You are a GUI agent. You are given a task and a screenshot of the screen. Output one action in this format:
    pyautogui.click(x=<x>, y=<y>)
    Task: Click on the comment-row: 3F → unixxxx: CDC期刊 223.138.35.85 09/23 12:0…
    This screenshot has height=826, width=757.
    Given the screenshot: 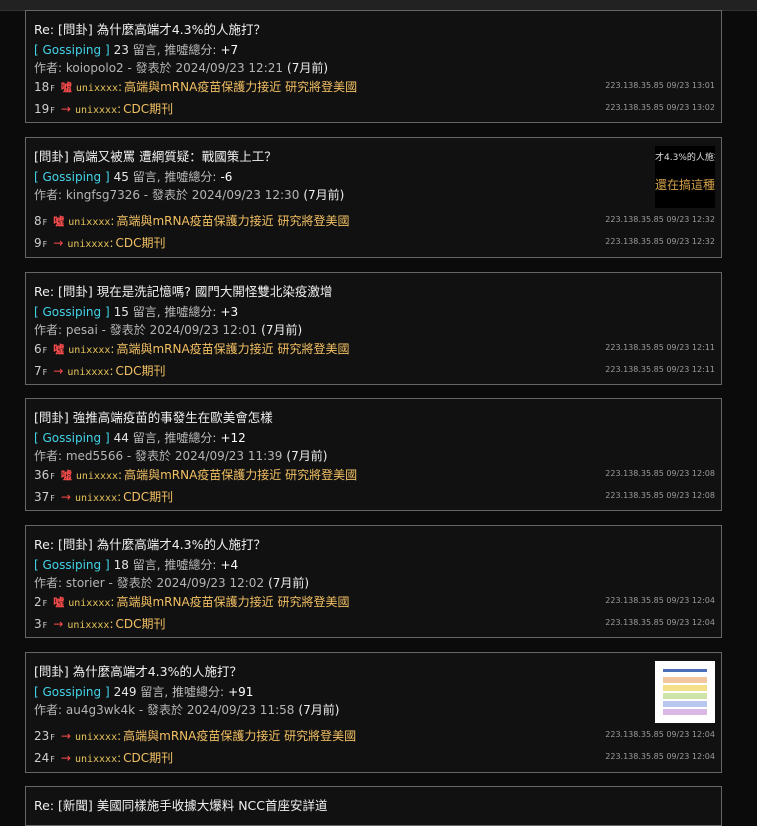 What is the action you would take?
    pyautogui.click(x=374, y=624)
    